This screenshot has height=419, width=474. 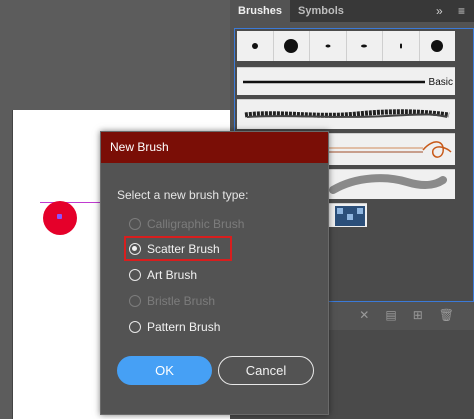 What do you see at coordinates (461, 11) in the screenshot?
I see `hamburger-menu-icon: ≡` at bounding box center [461, 11].